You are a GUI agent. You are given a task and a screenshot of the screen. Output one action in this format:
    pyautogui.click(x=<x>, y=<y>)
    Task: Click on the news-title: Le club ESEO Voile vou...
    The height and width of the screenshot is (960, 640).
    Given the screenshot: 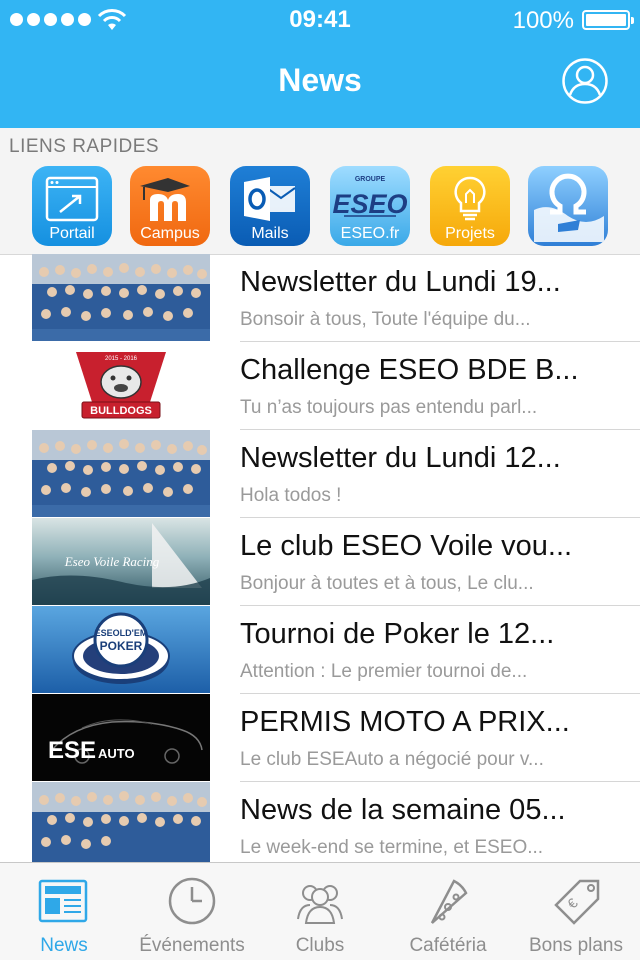 What is the action you would take?
    pyautogui.click(x=406, y=546)
    